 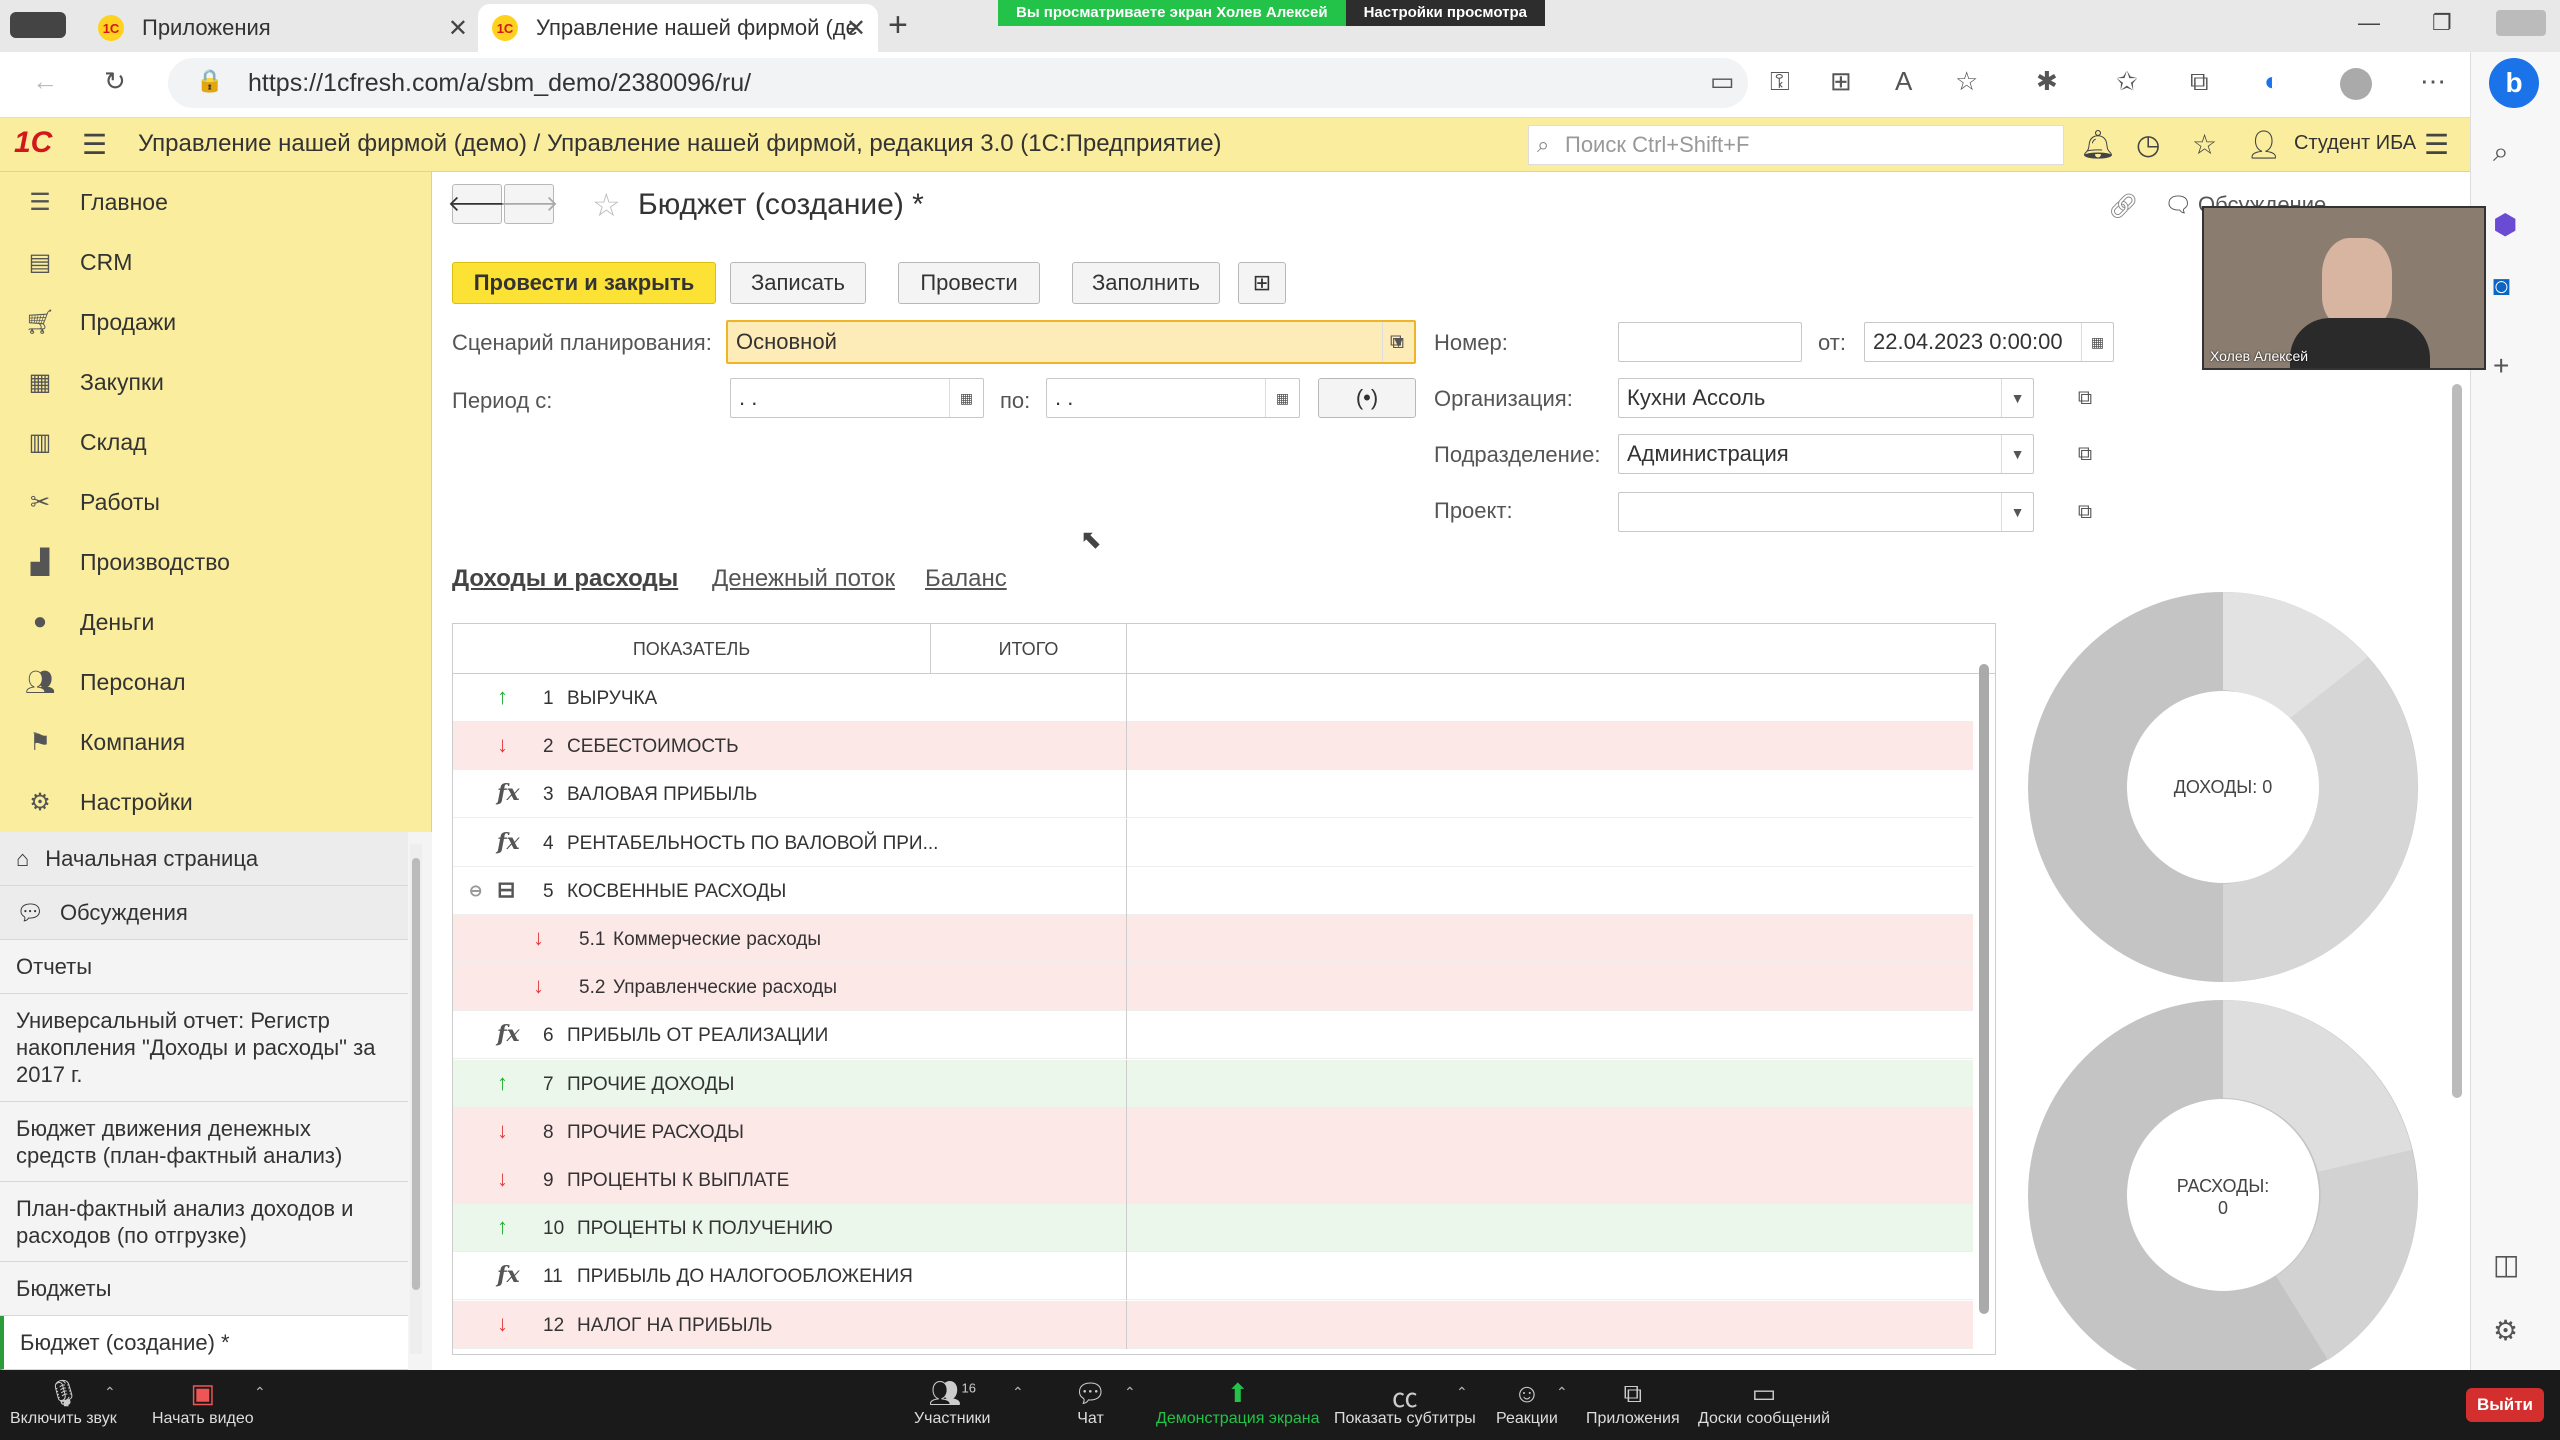 I want to click on view-settings-button: Настройки просмотра, so click(x=1445, y=13).